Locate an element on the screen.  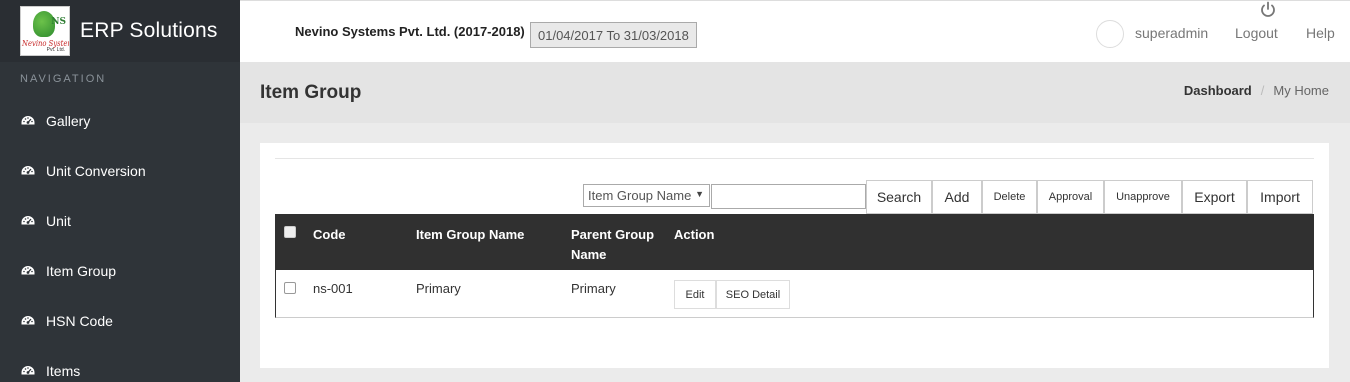
column-header-item-group-name: Item Group Name is located at coordinates (470, 234).